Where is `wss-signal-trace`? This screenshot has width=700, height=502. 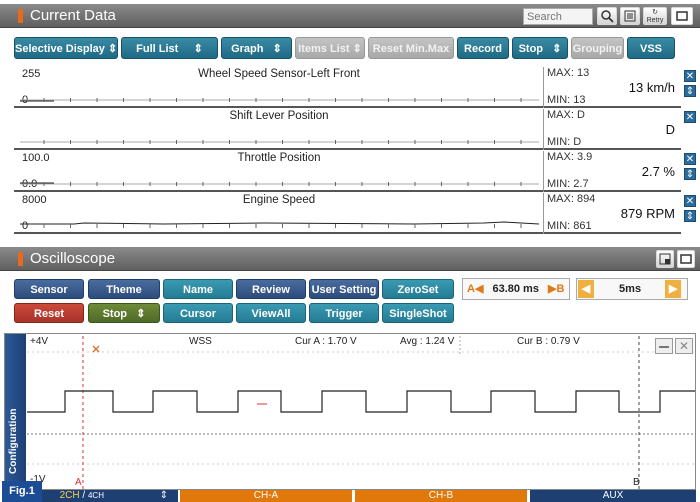 wss-signal-trace is located at coordinates (361, 401).